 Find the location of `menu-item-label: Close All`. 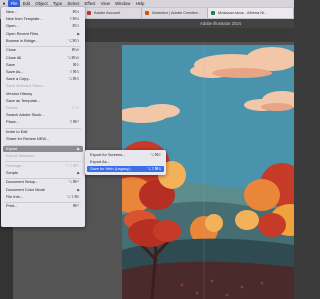

menu-item-label: Close All is located at coordinates (14, 57).